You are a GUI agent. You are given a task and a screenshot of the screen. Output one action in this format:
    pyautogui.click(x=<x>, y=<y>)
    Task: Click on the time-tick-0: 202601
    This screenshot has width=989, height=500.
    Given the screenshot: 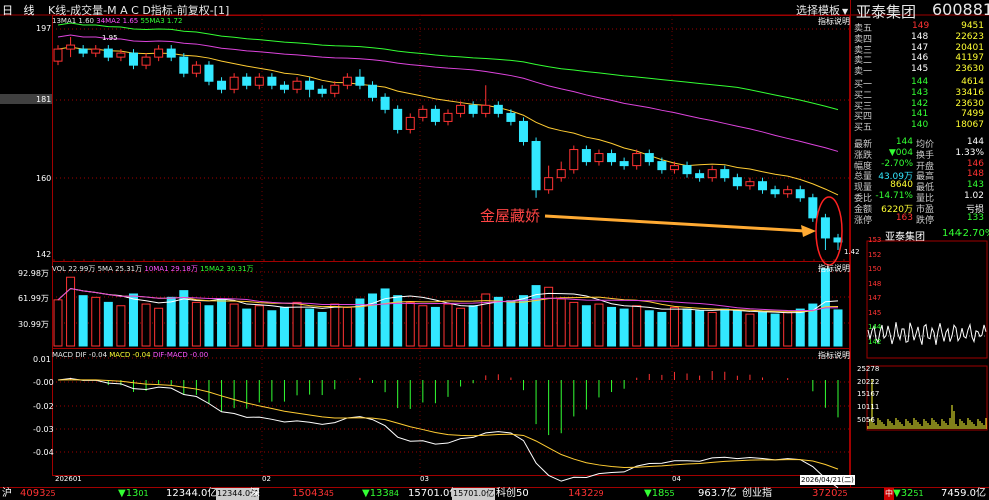 What is the action you would take?
    pyautogui.click(x=68, y=479)
    